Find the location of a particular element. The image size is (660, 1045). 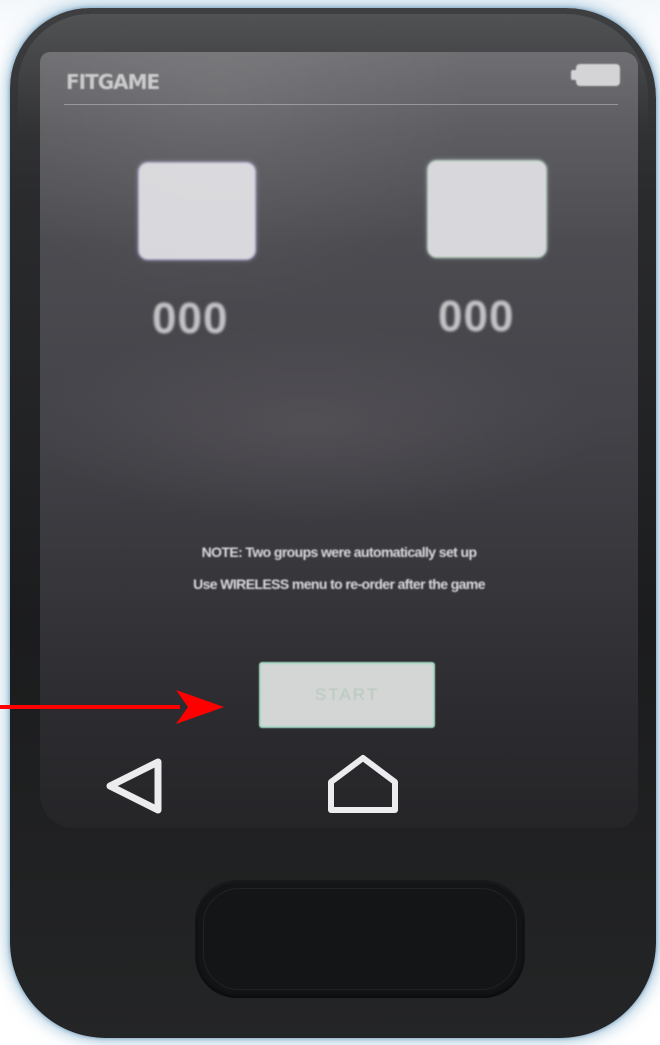

home-icon is located at coordinates (363, 784).